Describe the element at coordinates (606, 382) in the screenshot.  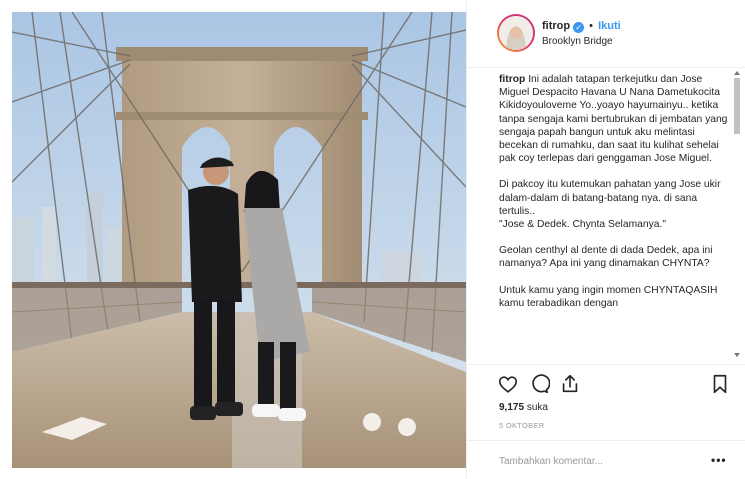
I see `post-actions` at that location.